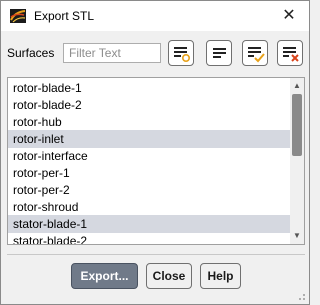 Image resolution: width=320 pixels, height=305 pixels. I want to click on scrollbar: ▲ ▼, so click(297, 161).